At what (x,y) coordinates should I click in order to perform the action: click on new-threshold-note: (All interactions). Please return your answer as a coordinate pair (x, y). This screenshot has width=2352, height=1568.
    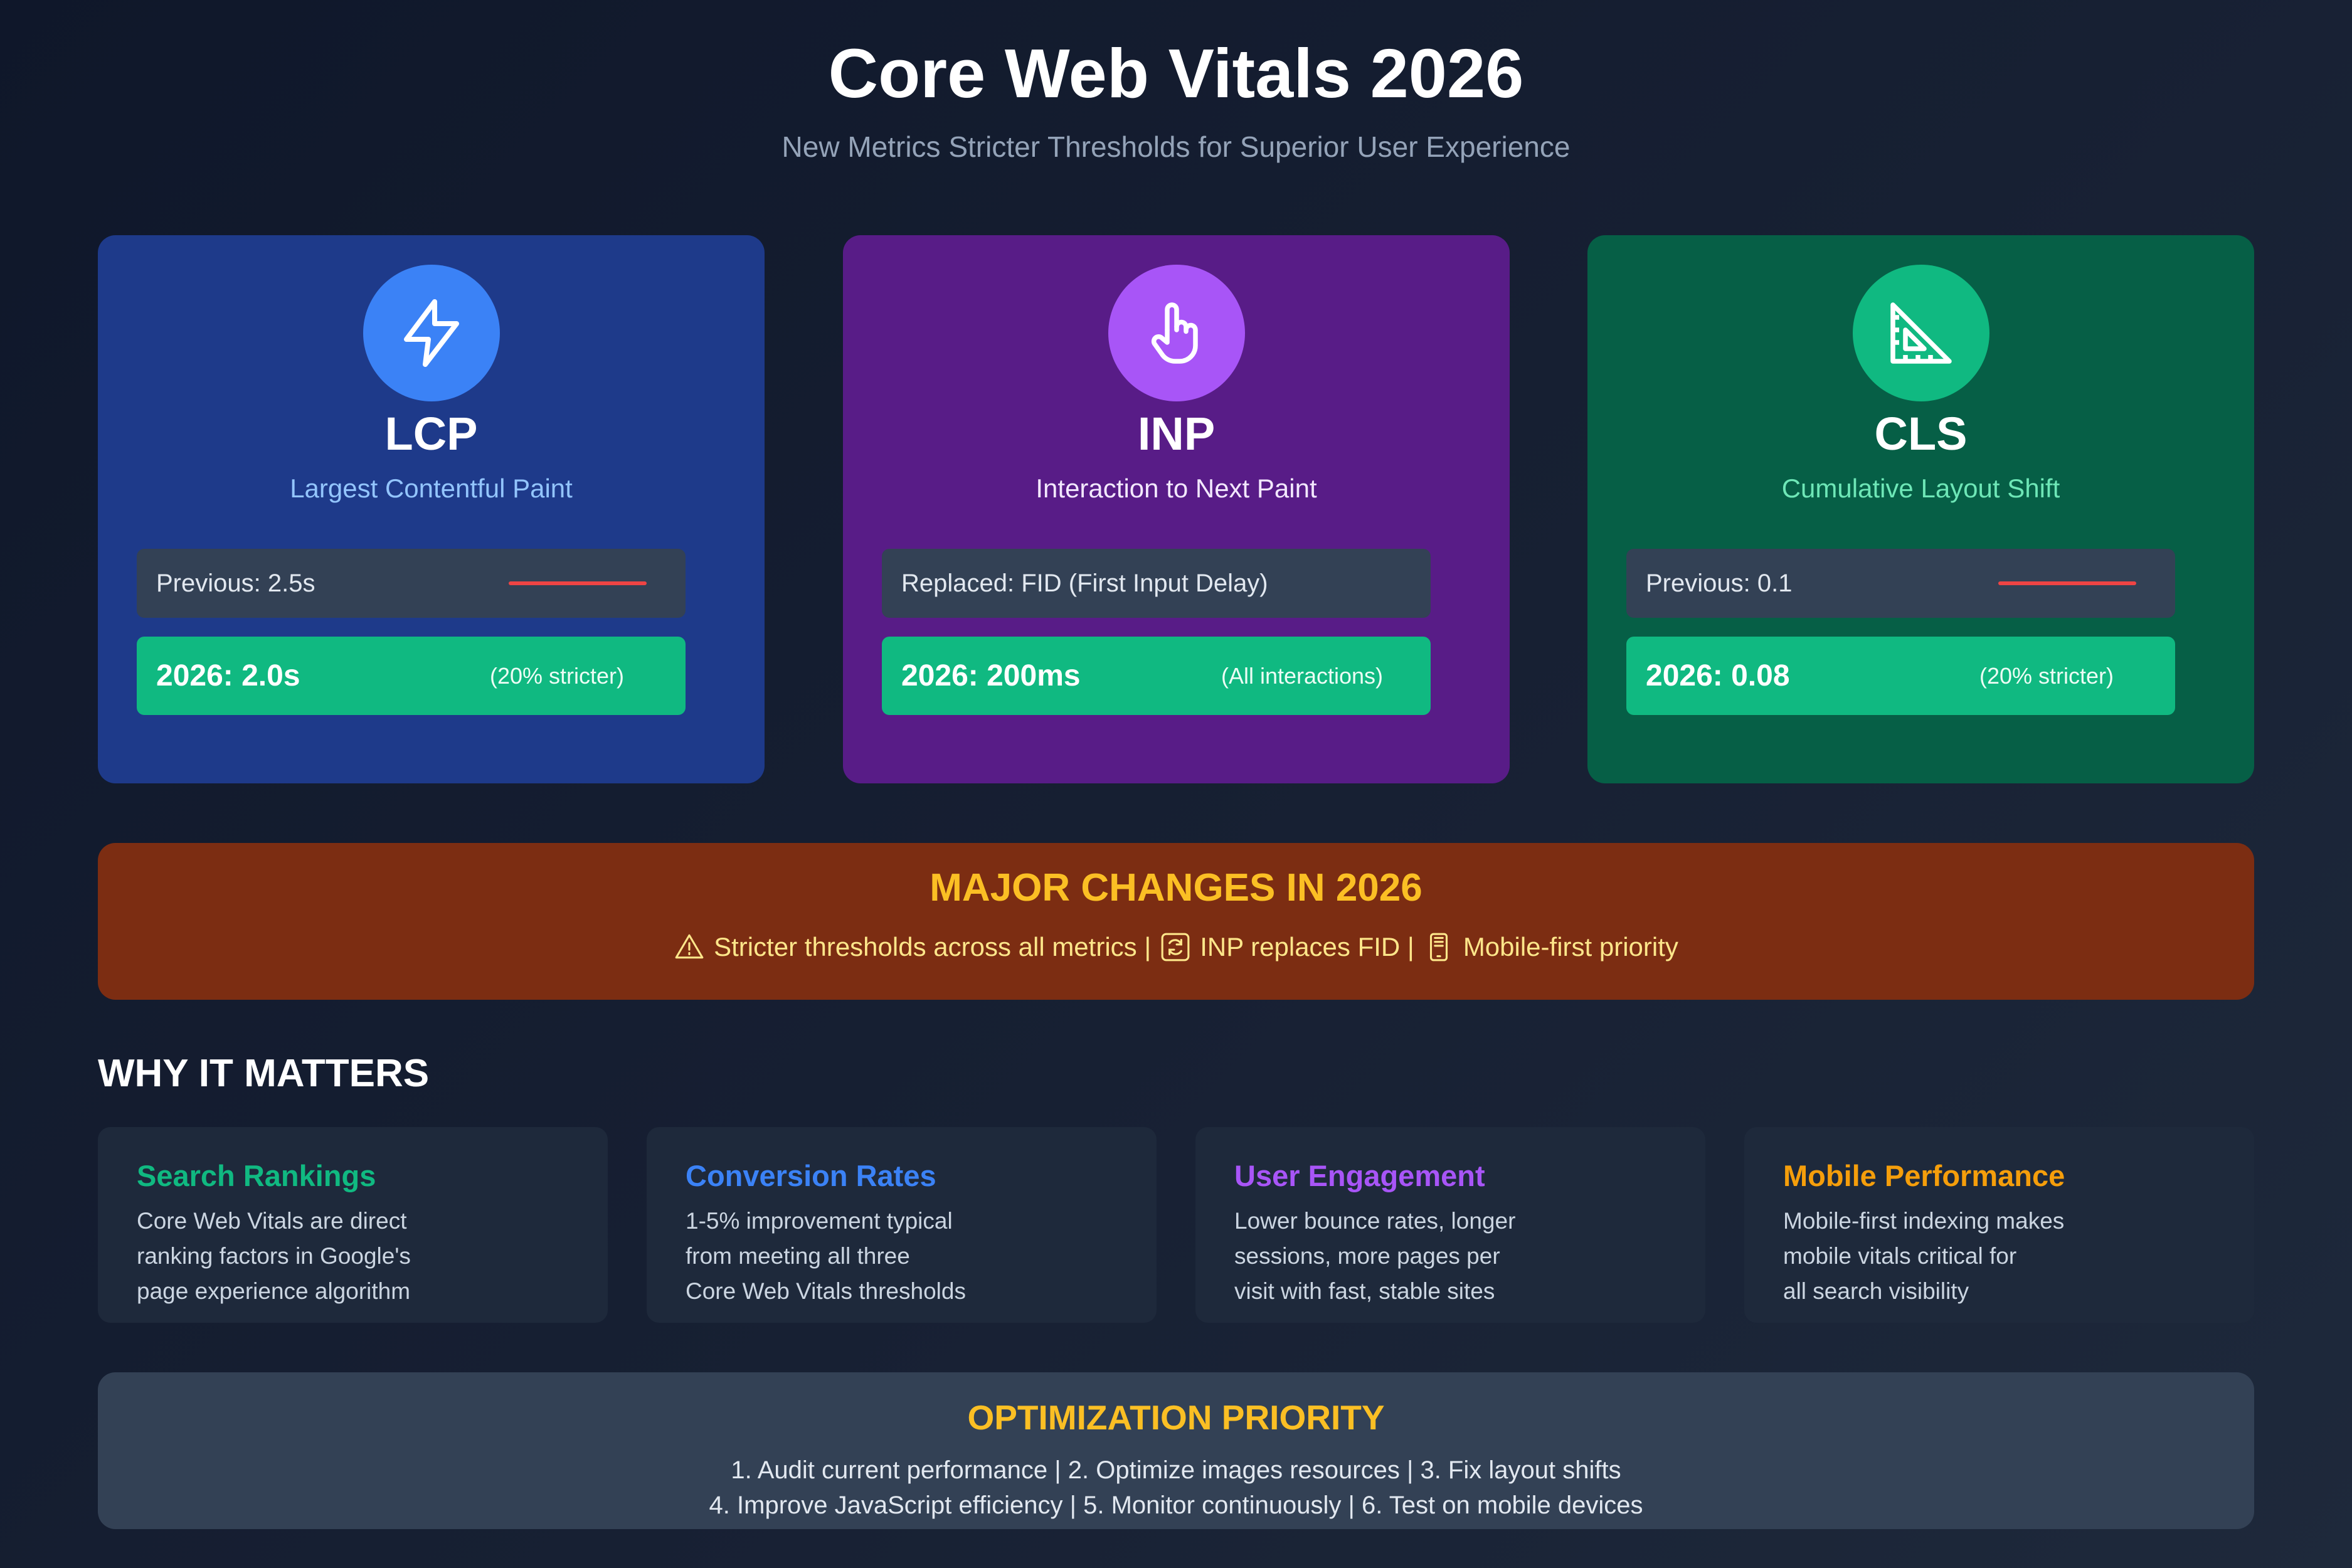
    Looking at the image, I should click on (1302, 675).